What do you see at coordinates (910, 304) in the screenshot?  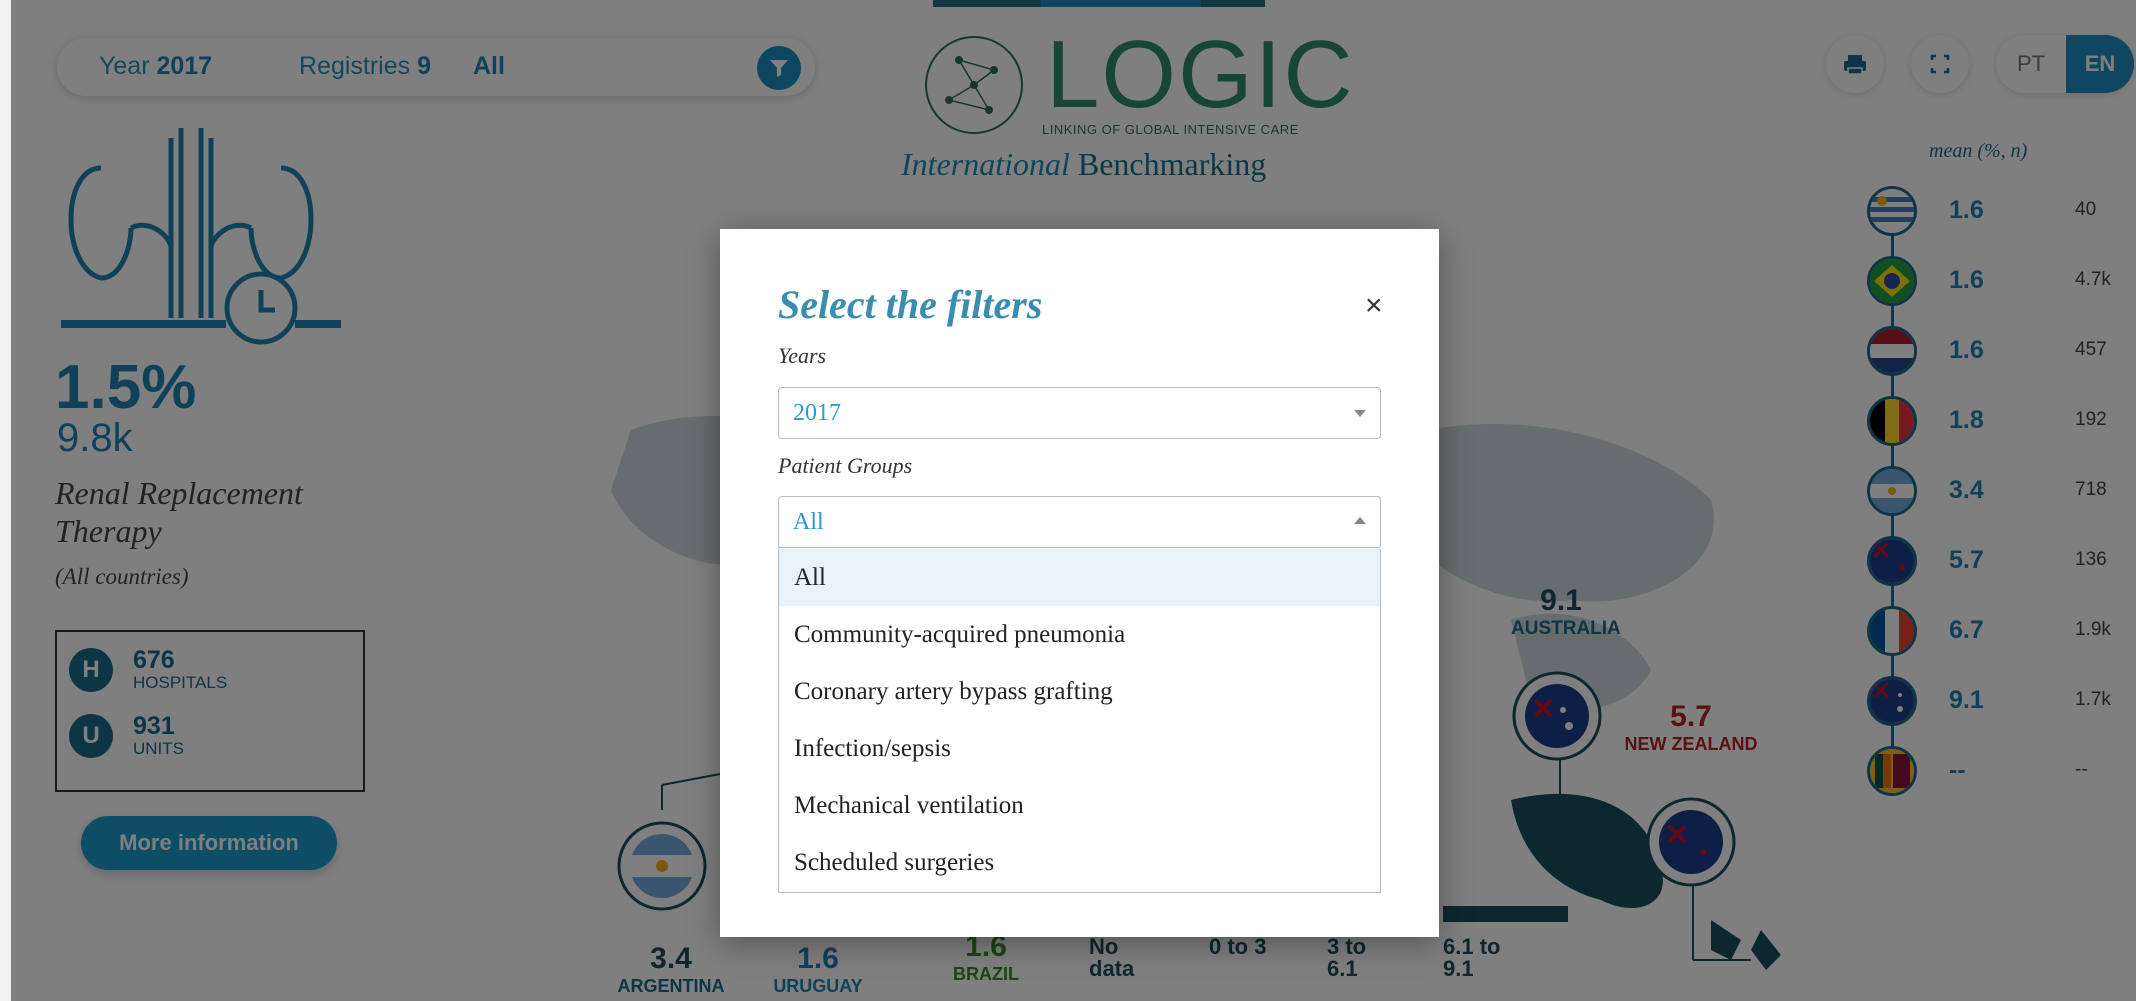 I see `modal-title: Select the filters` at bounding box center [910, 304].